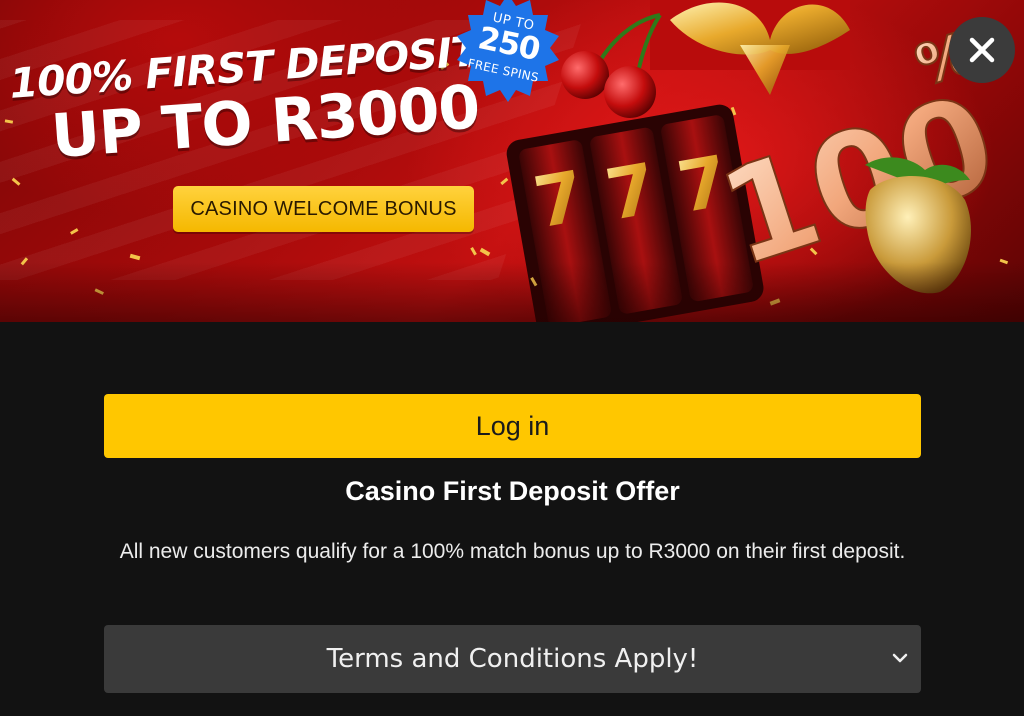  Describe the element at coordinates (512, 292) in the screenshot. I see `banner-fade` at that location.